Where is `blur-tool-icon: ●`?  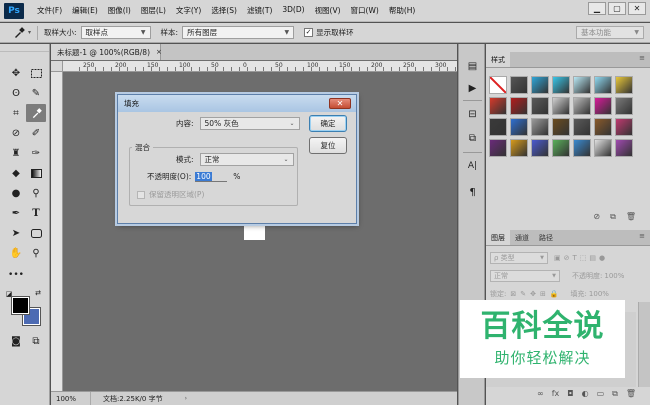 blur-tool-icon: ● is located at coordinates (16, 193).